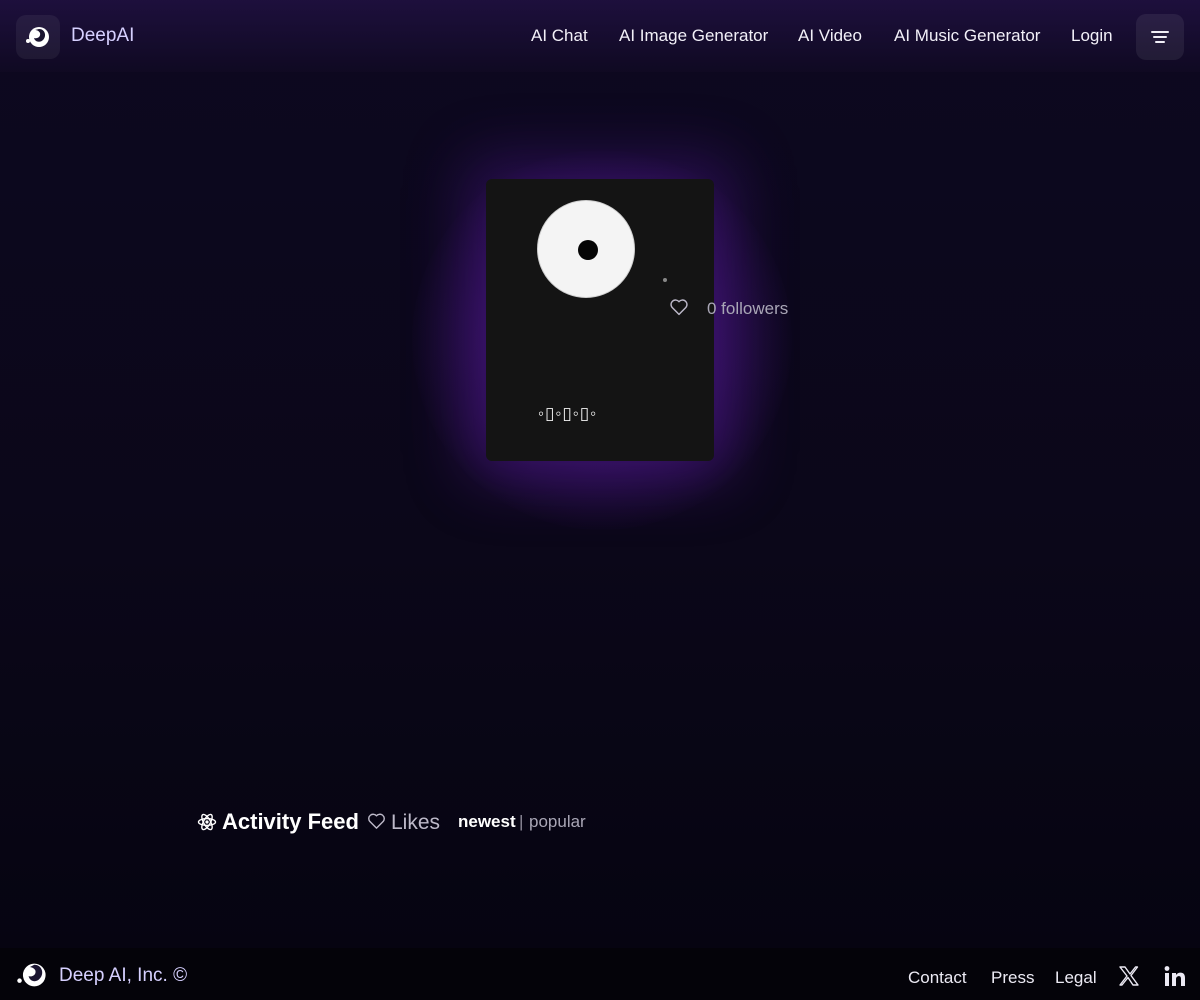 The height and width of the screenshot is (1000, 1200). Describe the element at coordinates (1175, 978) in the screenshot. I see `linkedin-icon` at that location.